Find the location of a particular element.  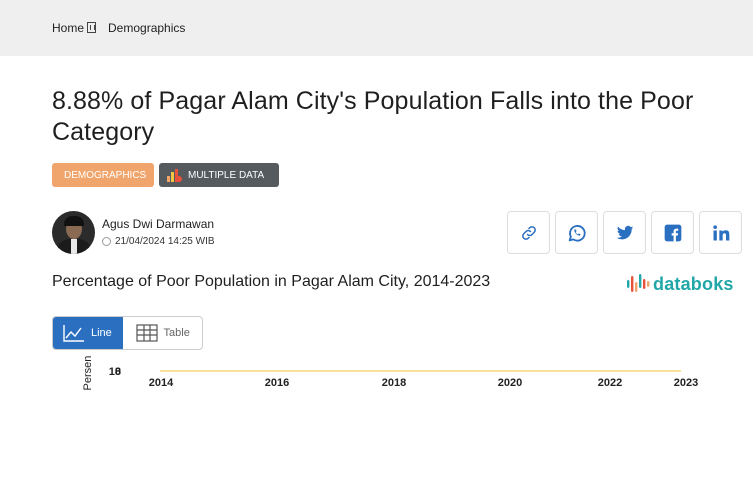

publish-date-text: 21/04/2024 14:25 WIB is located at coordinates (165, 241).